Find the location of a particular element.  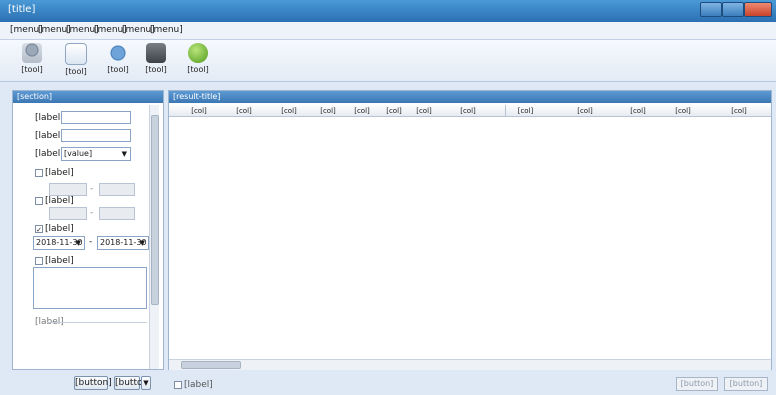

member-range-checkbox is located at coordinates (39, 173).